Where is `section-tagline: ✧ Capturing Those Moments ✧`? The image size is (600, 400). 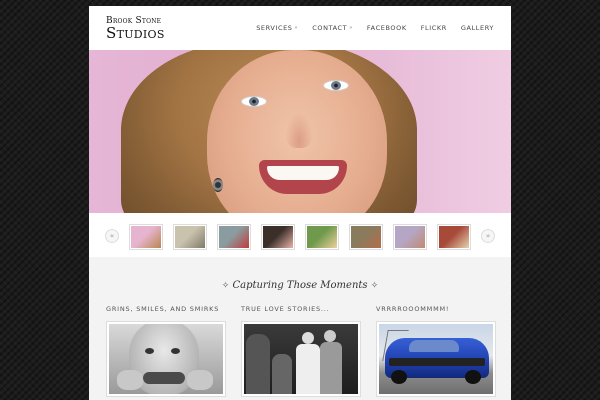
section-tagline: ✧ Capturing Those Moments ✧ is located at coordinates (300, 285).